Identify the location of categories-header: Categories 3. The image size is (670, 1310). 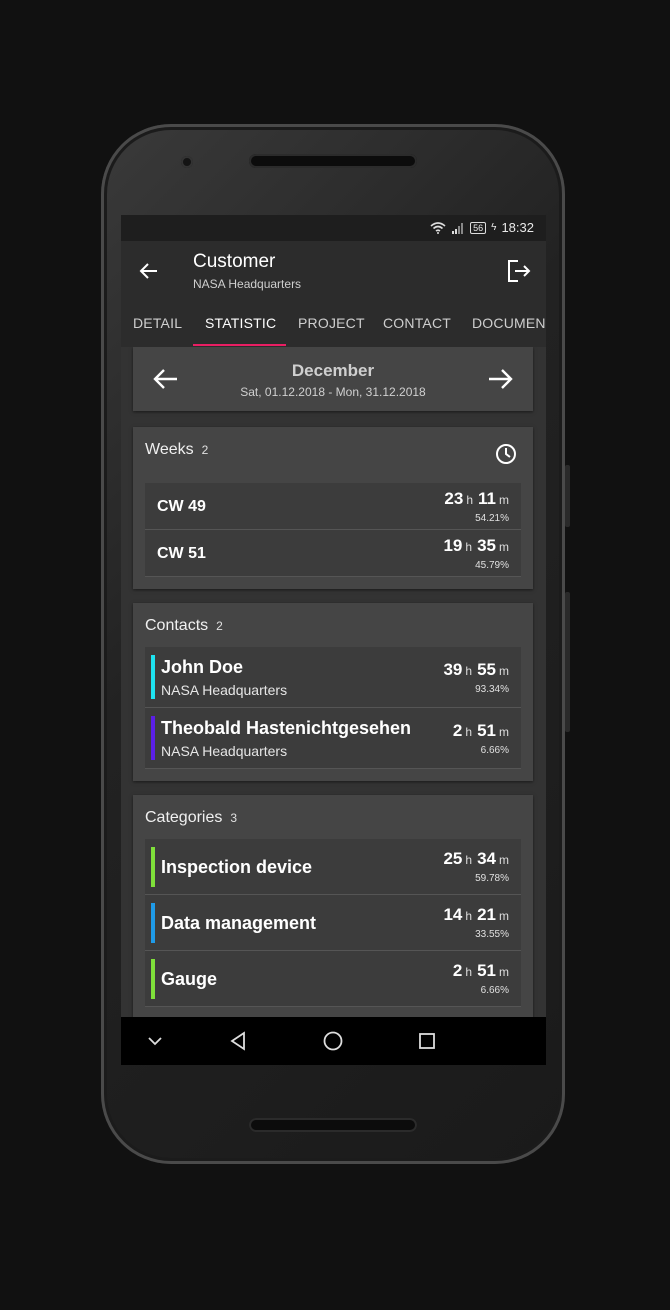
(191, 818).